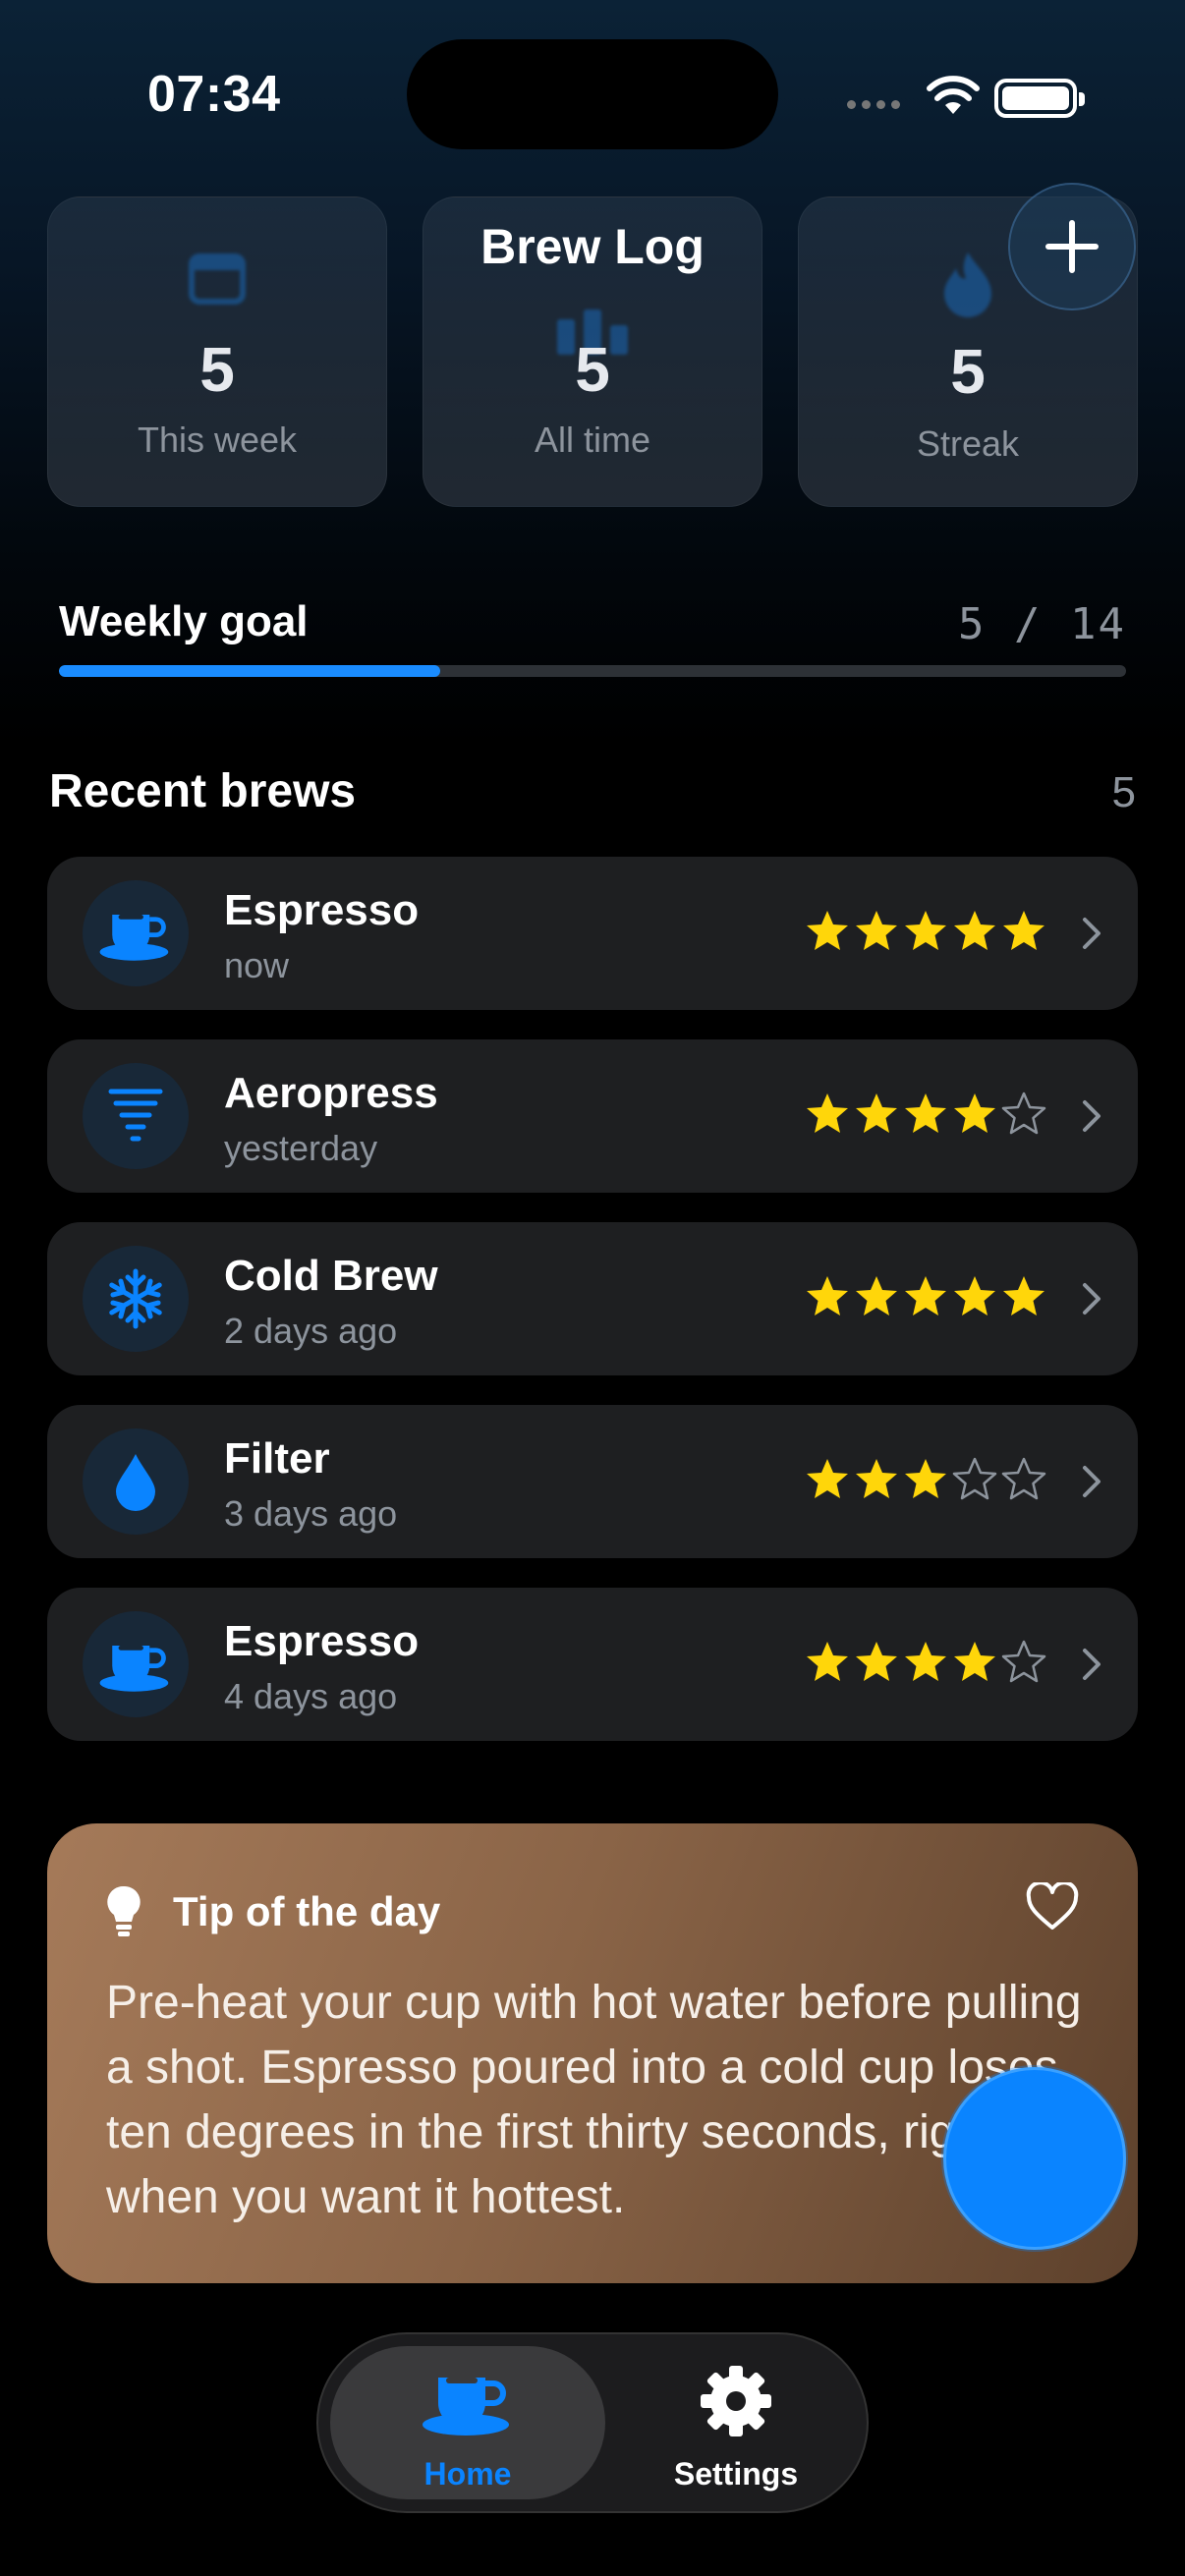  I want to click on heart-icon, so click(1053, 1907).